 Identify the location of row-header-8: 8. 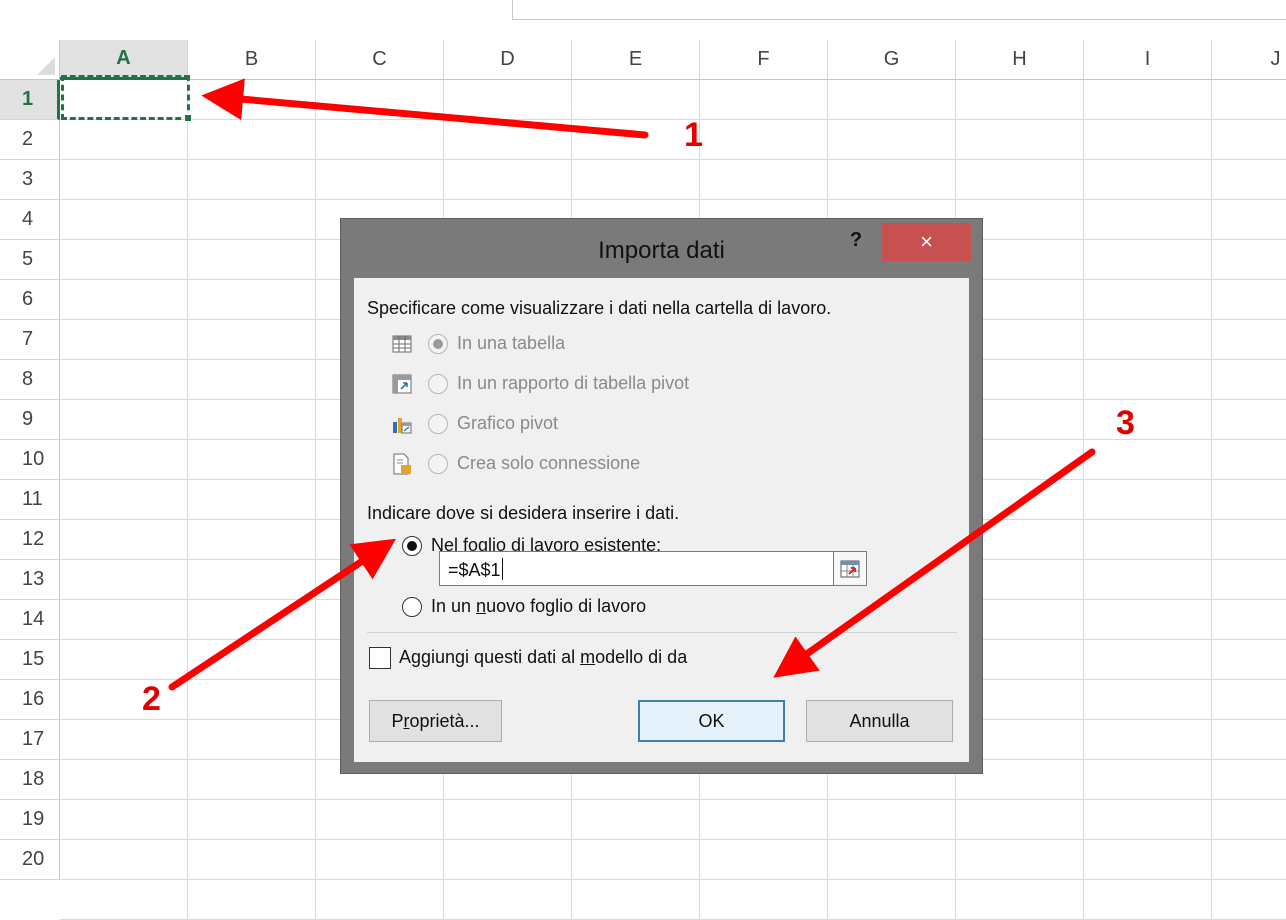
(30, 380).